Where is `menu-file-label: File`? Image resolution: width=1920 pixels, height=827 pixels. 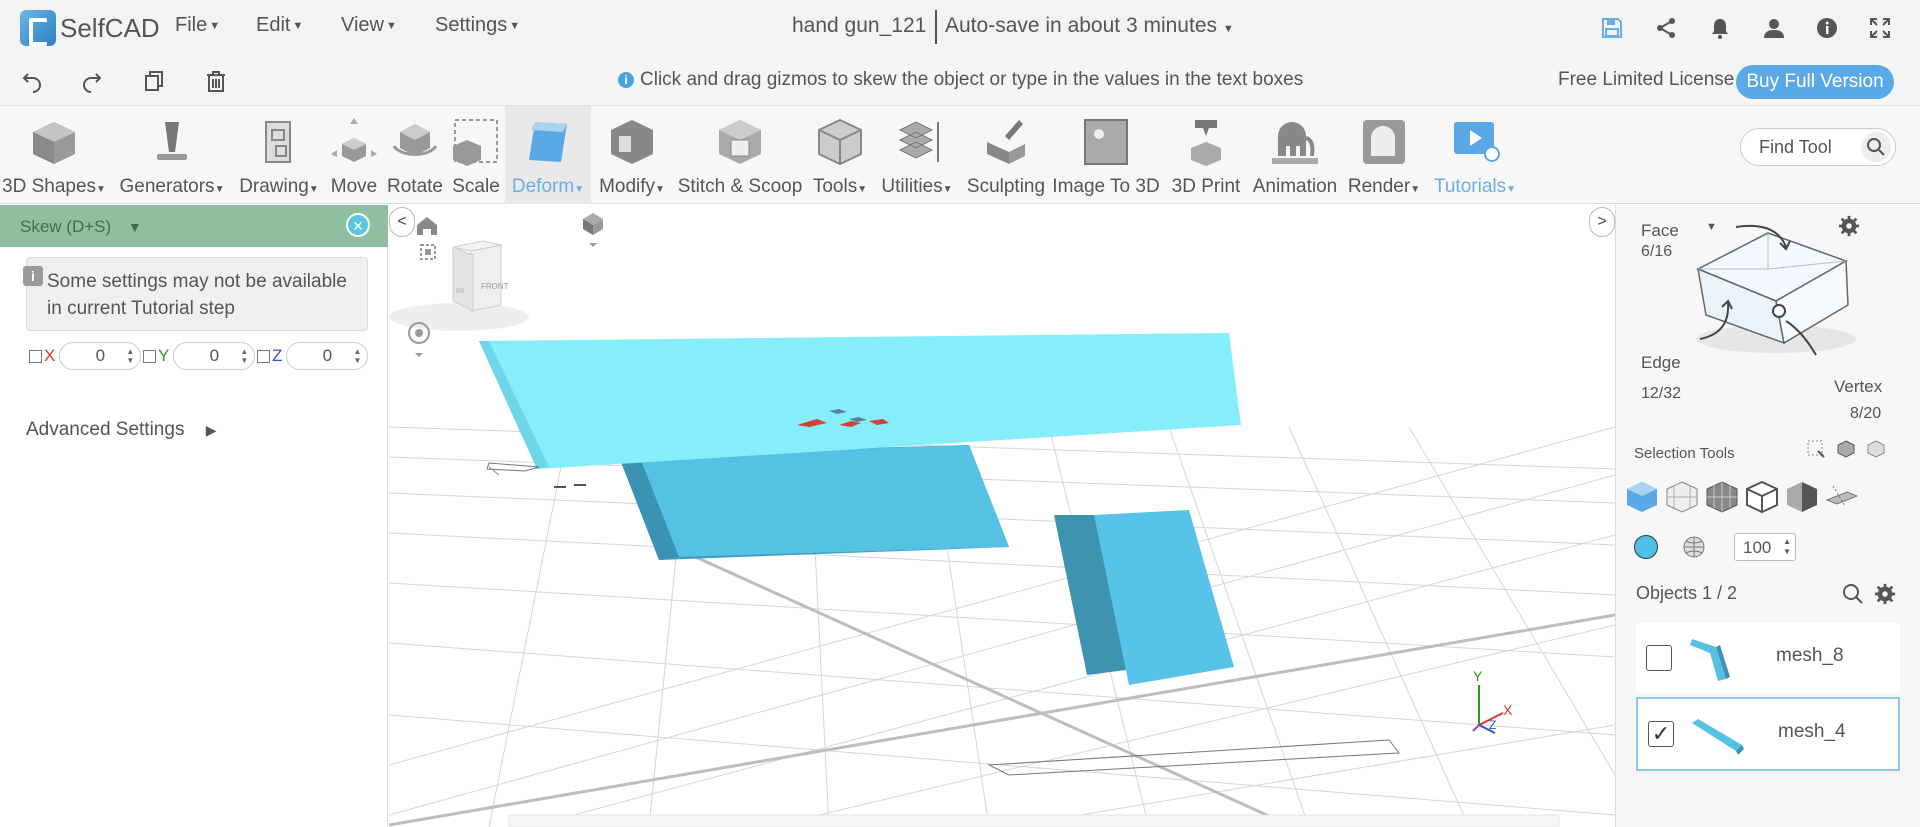 menu-file-label: File is located at coordinates (191, 25).